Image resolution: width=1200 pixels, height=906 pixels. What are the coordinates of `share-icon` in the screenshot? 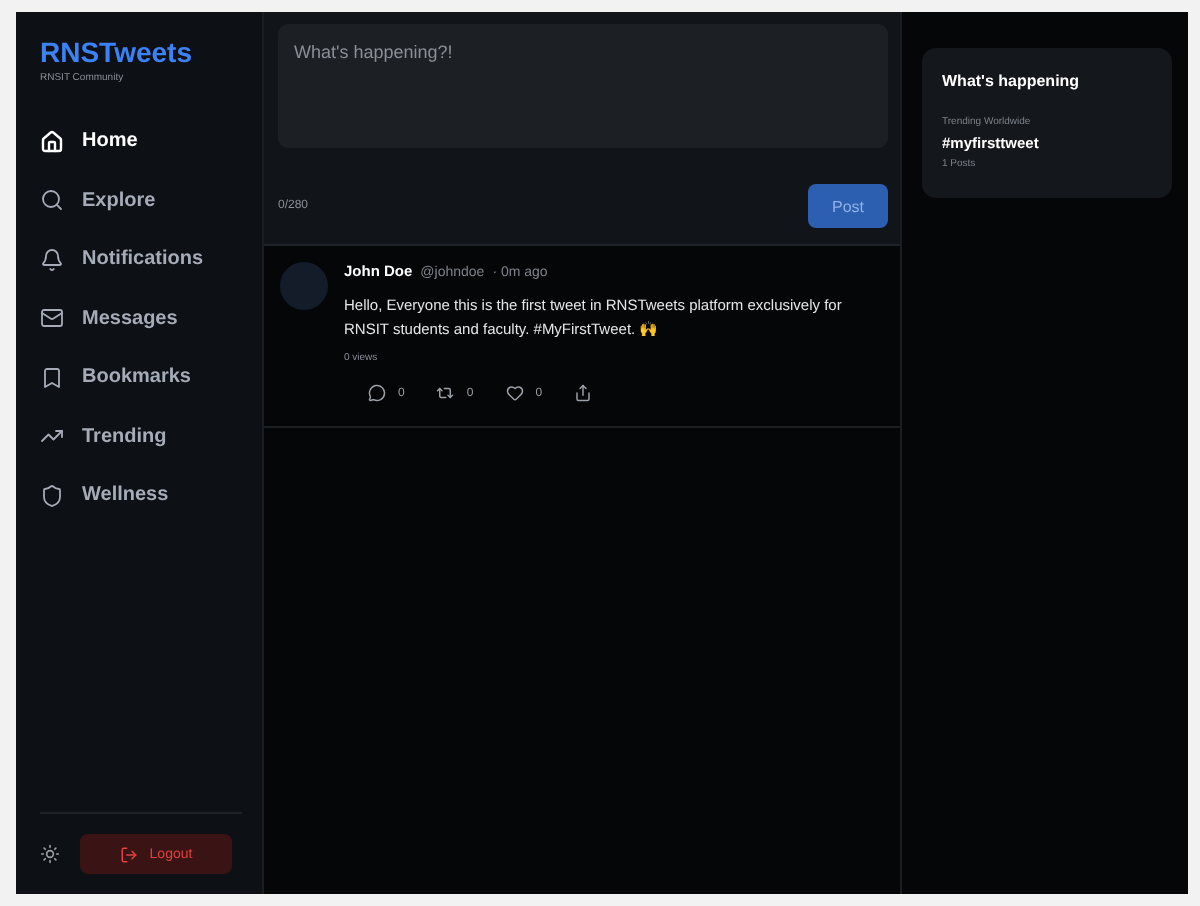 It's located at (583, 393).